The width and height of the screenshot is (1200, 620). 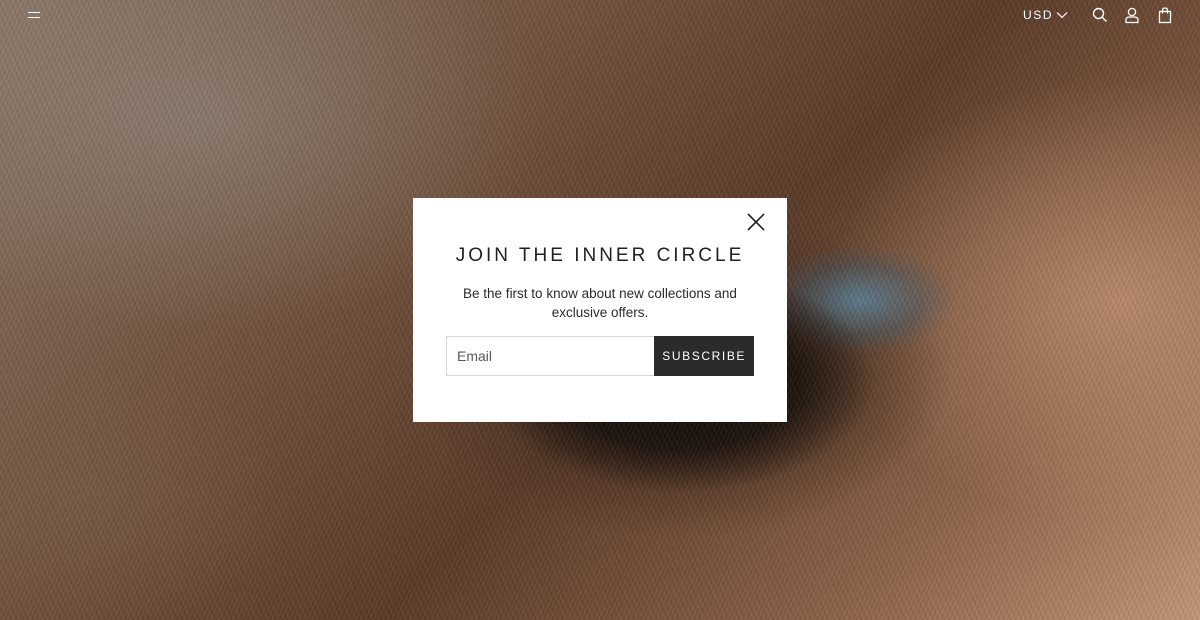 What do you see at coordinates (600, 255) in the screenshot?
I see `popup-title: JOIN THE INNER CIRCLE` at bounding box center [600, 255].